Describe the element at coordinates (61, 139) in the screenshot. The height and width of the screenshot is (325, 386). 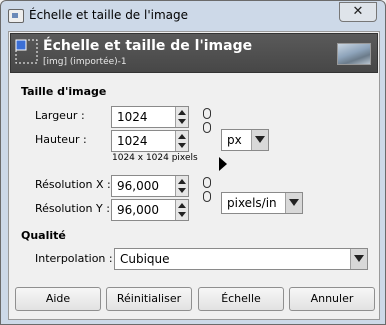
I see `height-label: Hauteur :` at that location.